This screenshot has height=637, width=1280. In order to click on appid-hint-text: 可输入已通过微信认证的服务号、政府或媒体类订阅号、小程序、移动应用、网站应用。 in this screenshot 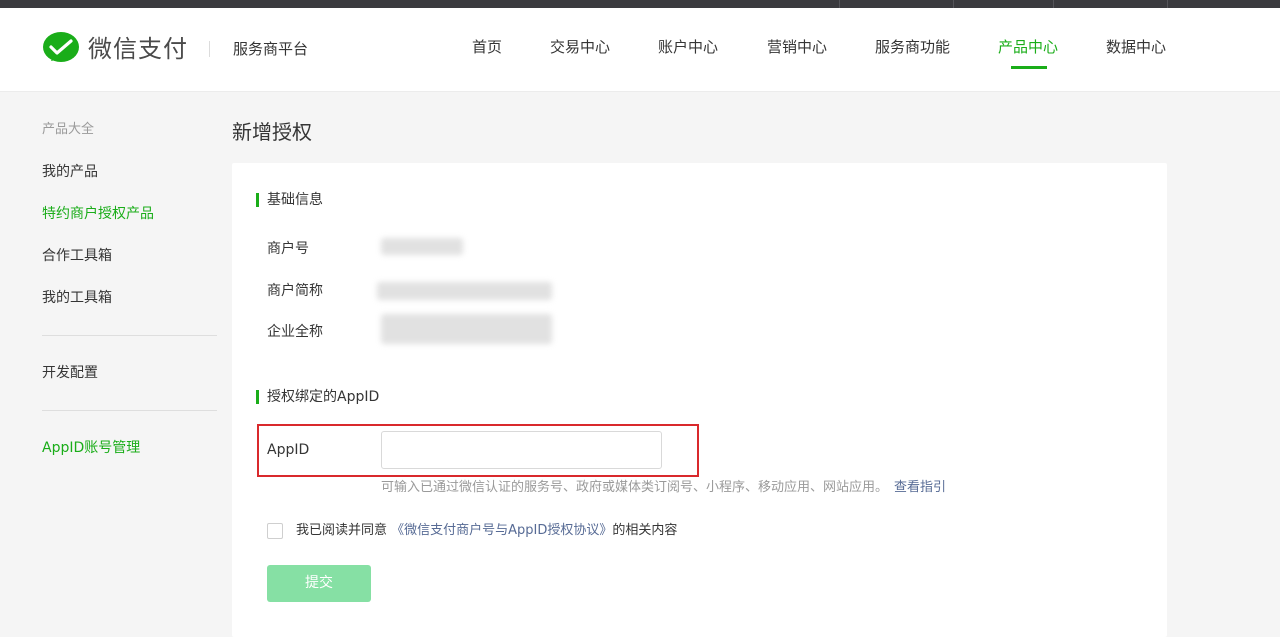, I will do `click(635, 487)`.